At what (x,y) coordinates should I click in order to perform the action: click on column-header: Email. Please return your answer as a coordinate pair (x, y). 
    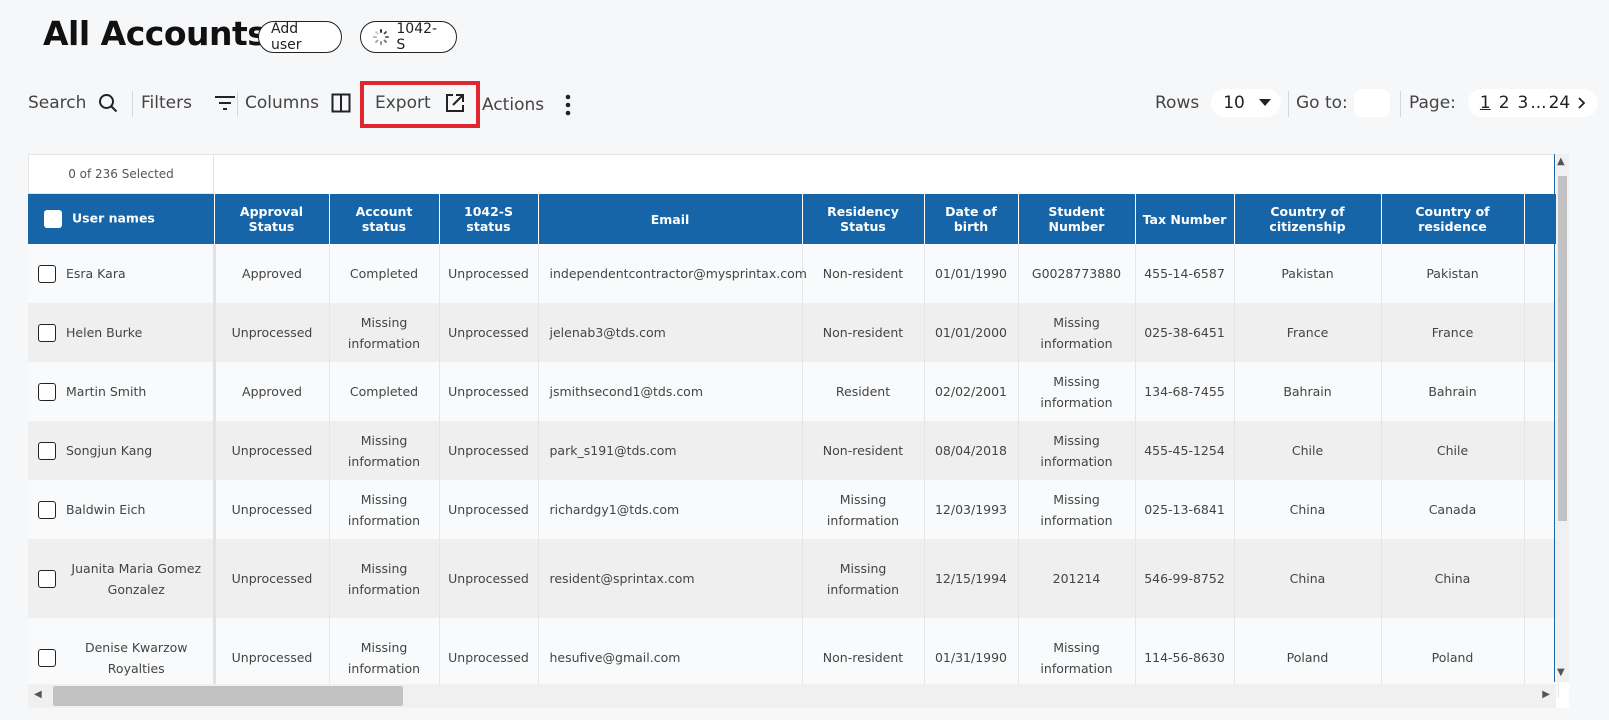
    Looking at the image, I should click on (670, 219).